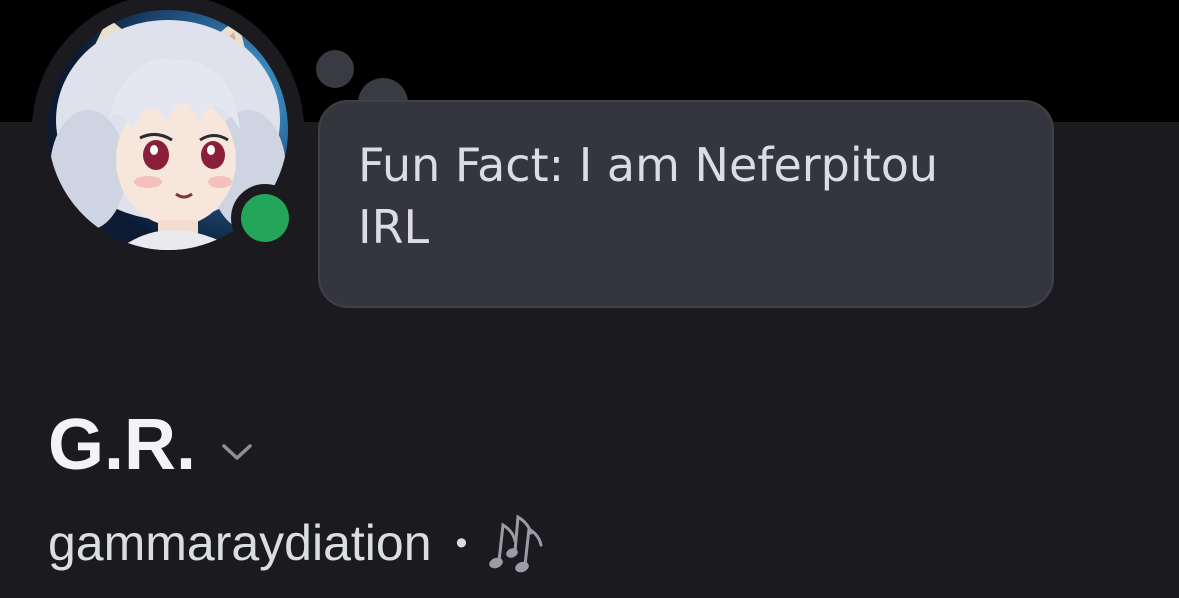 The image size is (1179, 598). What do you see at coordinates (237, 452) in the screenshot?
I see `chevron-down-icon` at bounding box center [237, 452].